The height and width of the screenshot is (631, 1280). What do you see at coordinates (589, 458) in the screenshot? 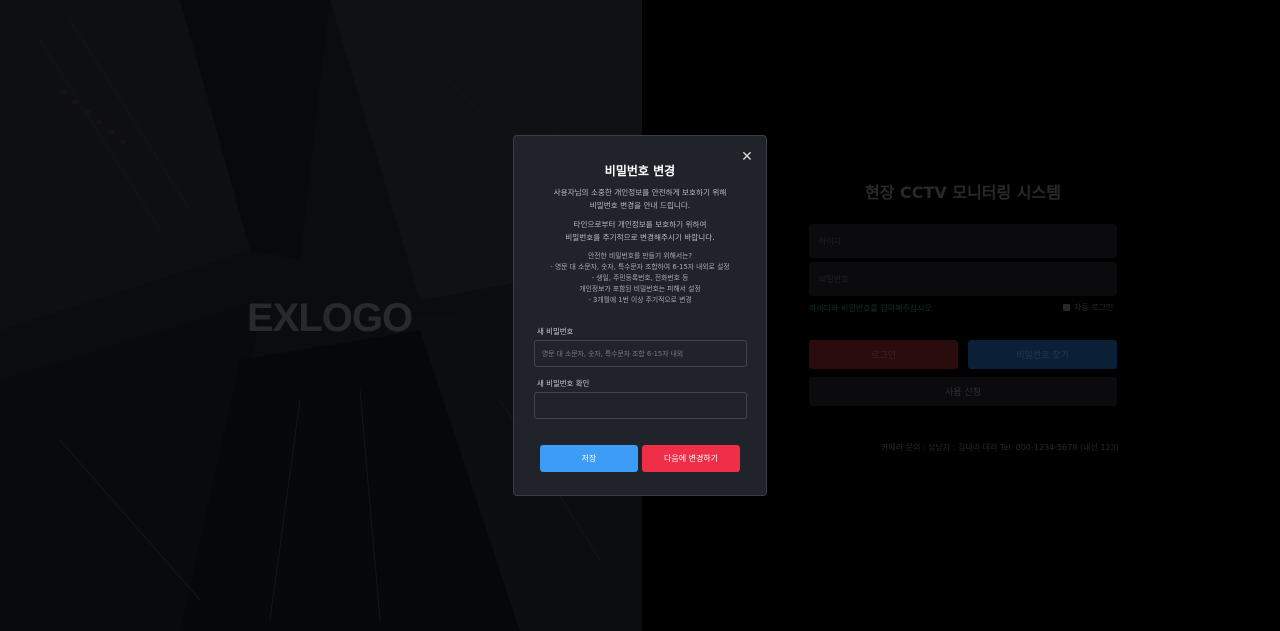
I see `save-button: 저장` at bounding box center [589, 458].